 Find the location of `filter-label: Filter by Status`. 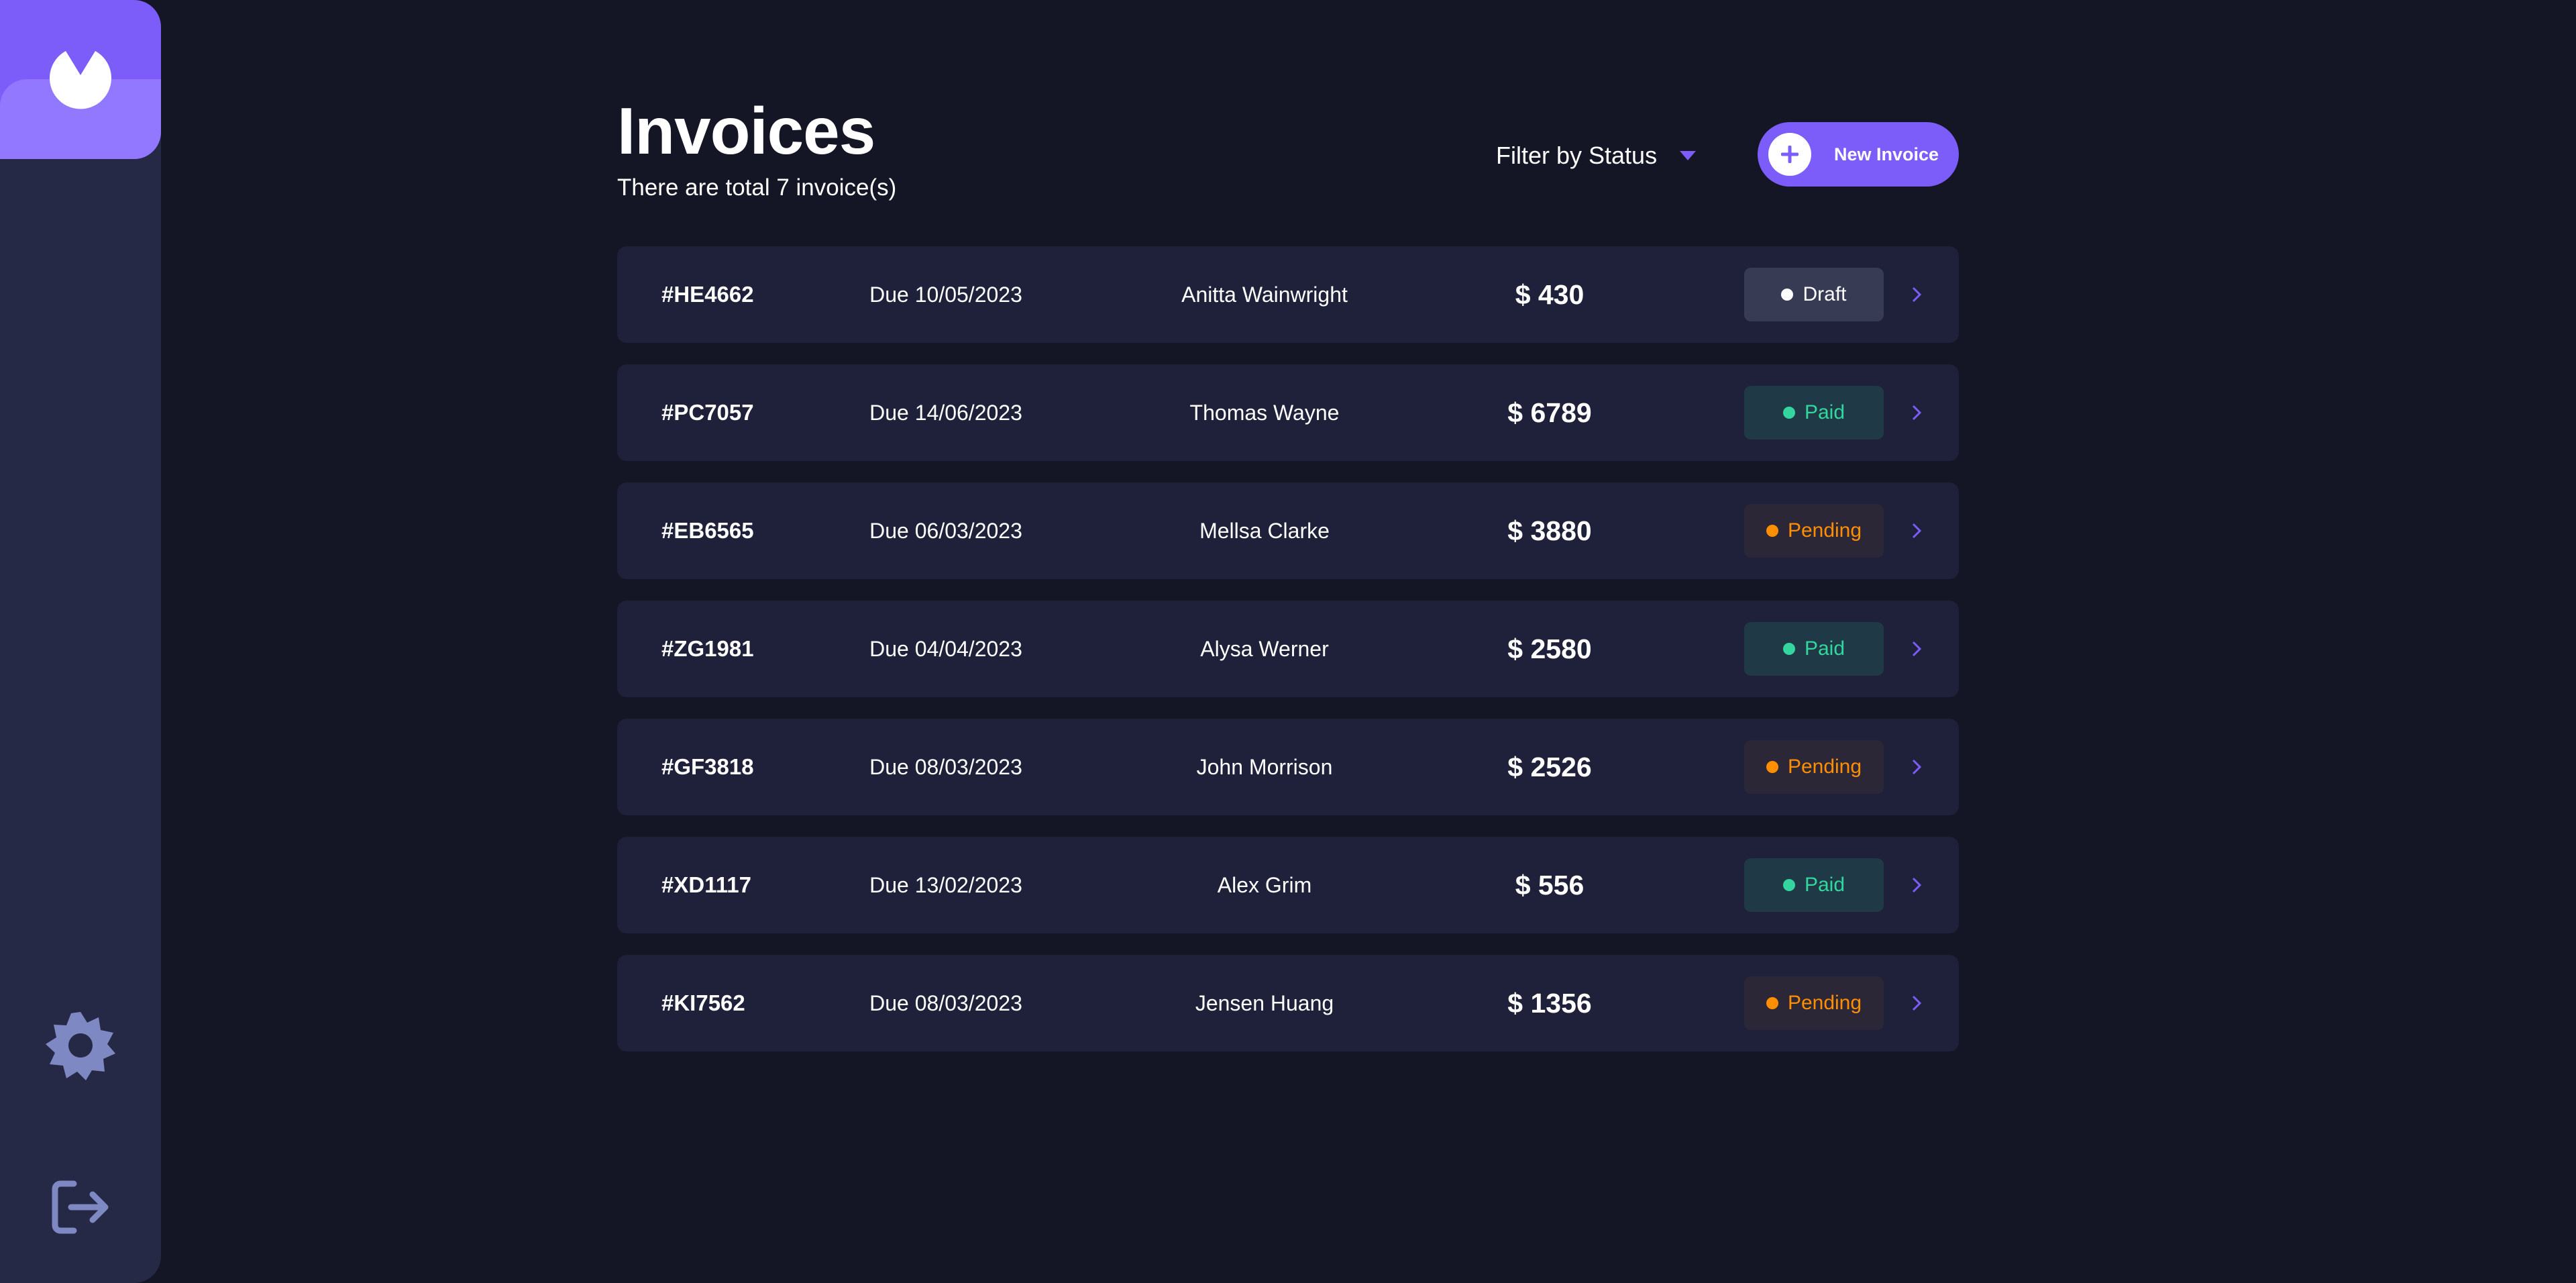

filter-label: Filter by Status is located at coordinates (1577, 155).